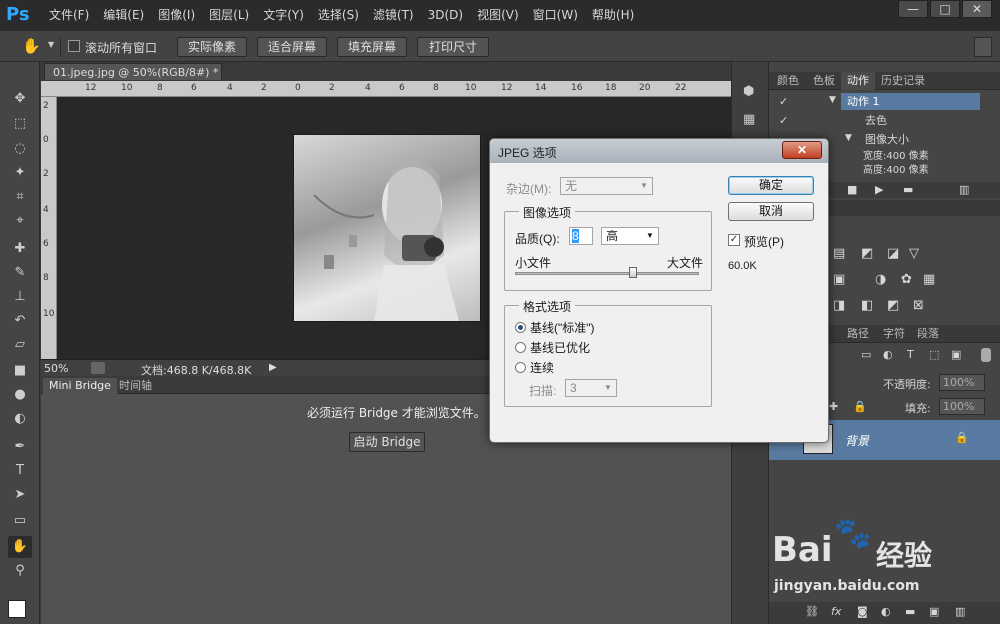 This screenshot has height=624, width=1000. I want to click on workspace-switcher-icon, so click(983, 47).